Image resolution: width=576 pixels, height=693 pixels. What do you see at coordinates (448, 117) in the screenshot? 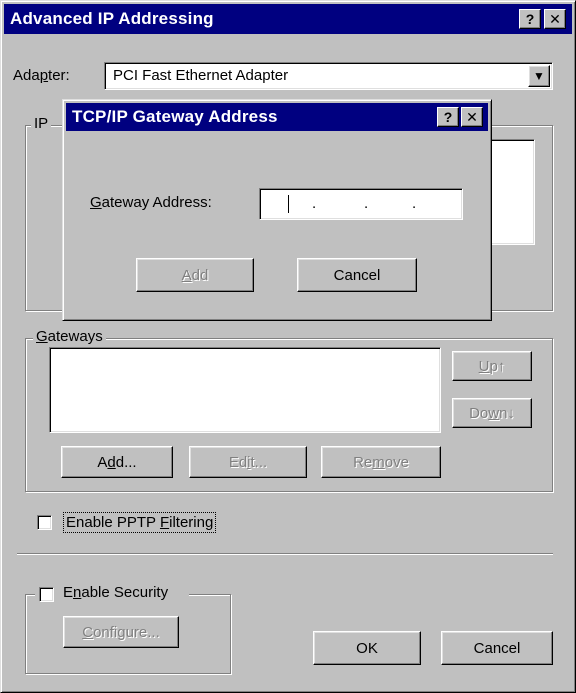
I see `dialog-help-icon: ?` at bounding box center [448, 117].